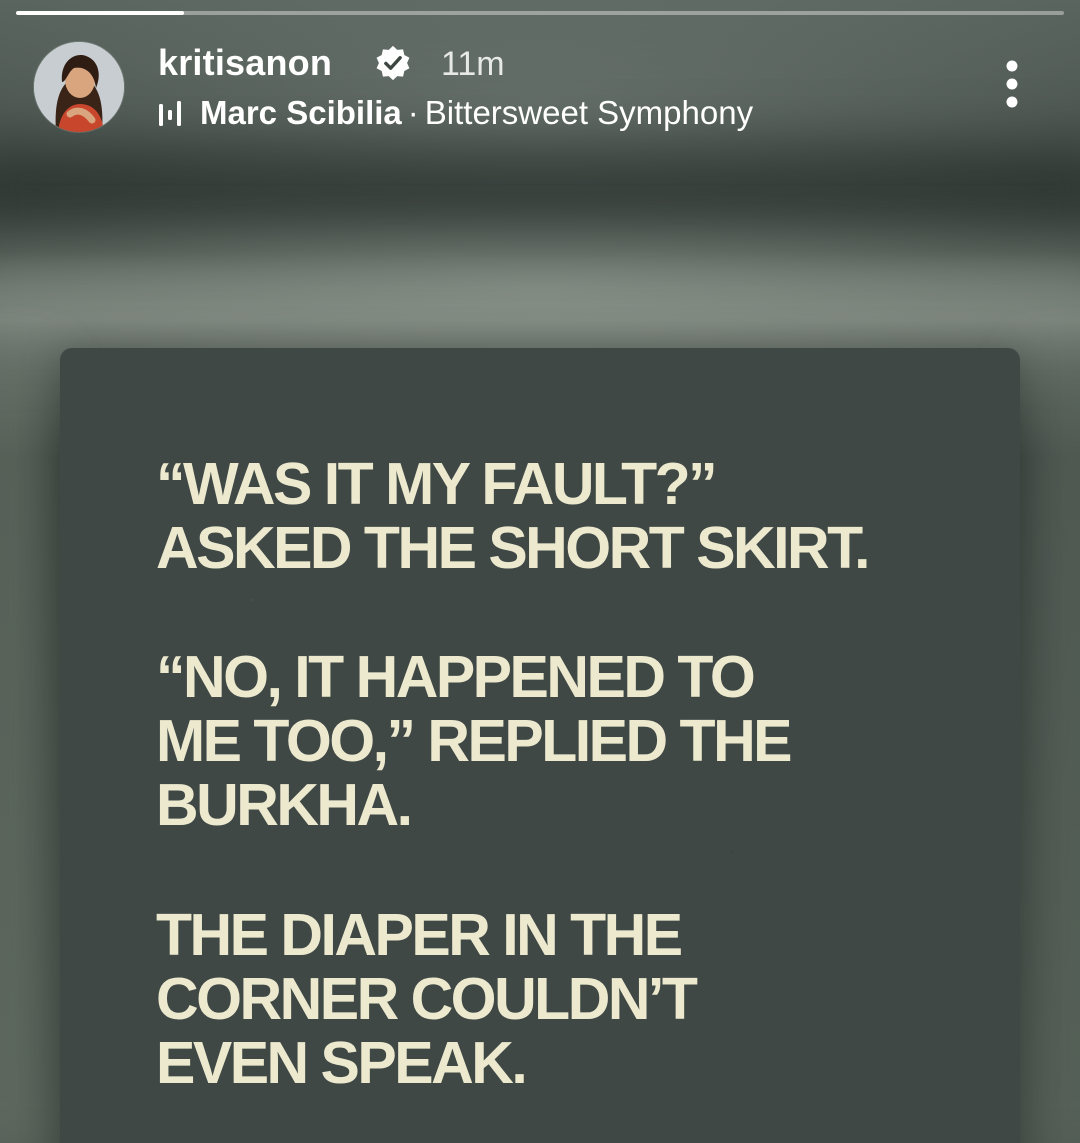  I want to click on username: kritisanon, so click(245, 63).